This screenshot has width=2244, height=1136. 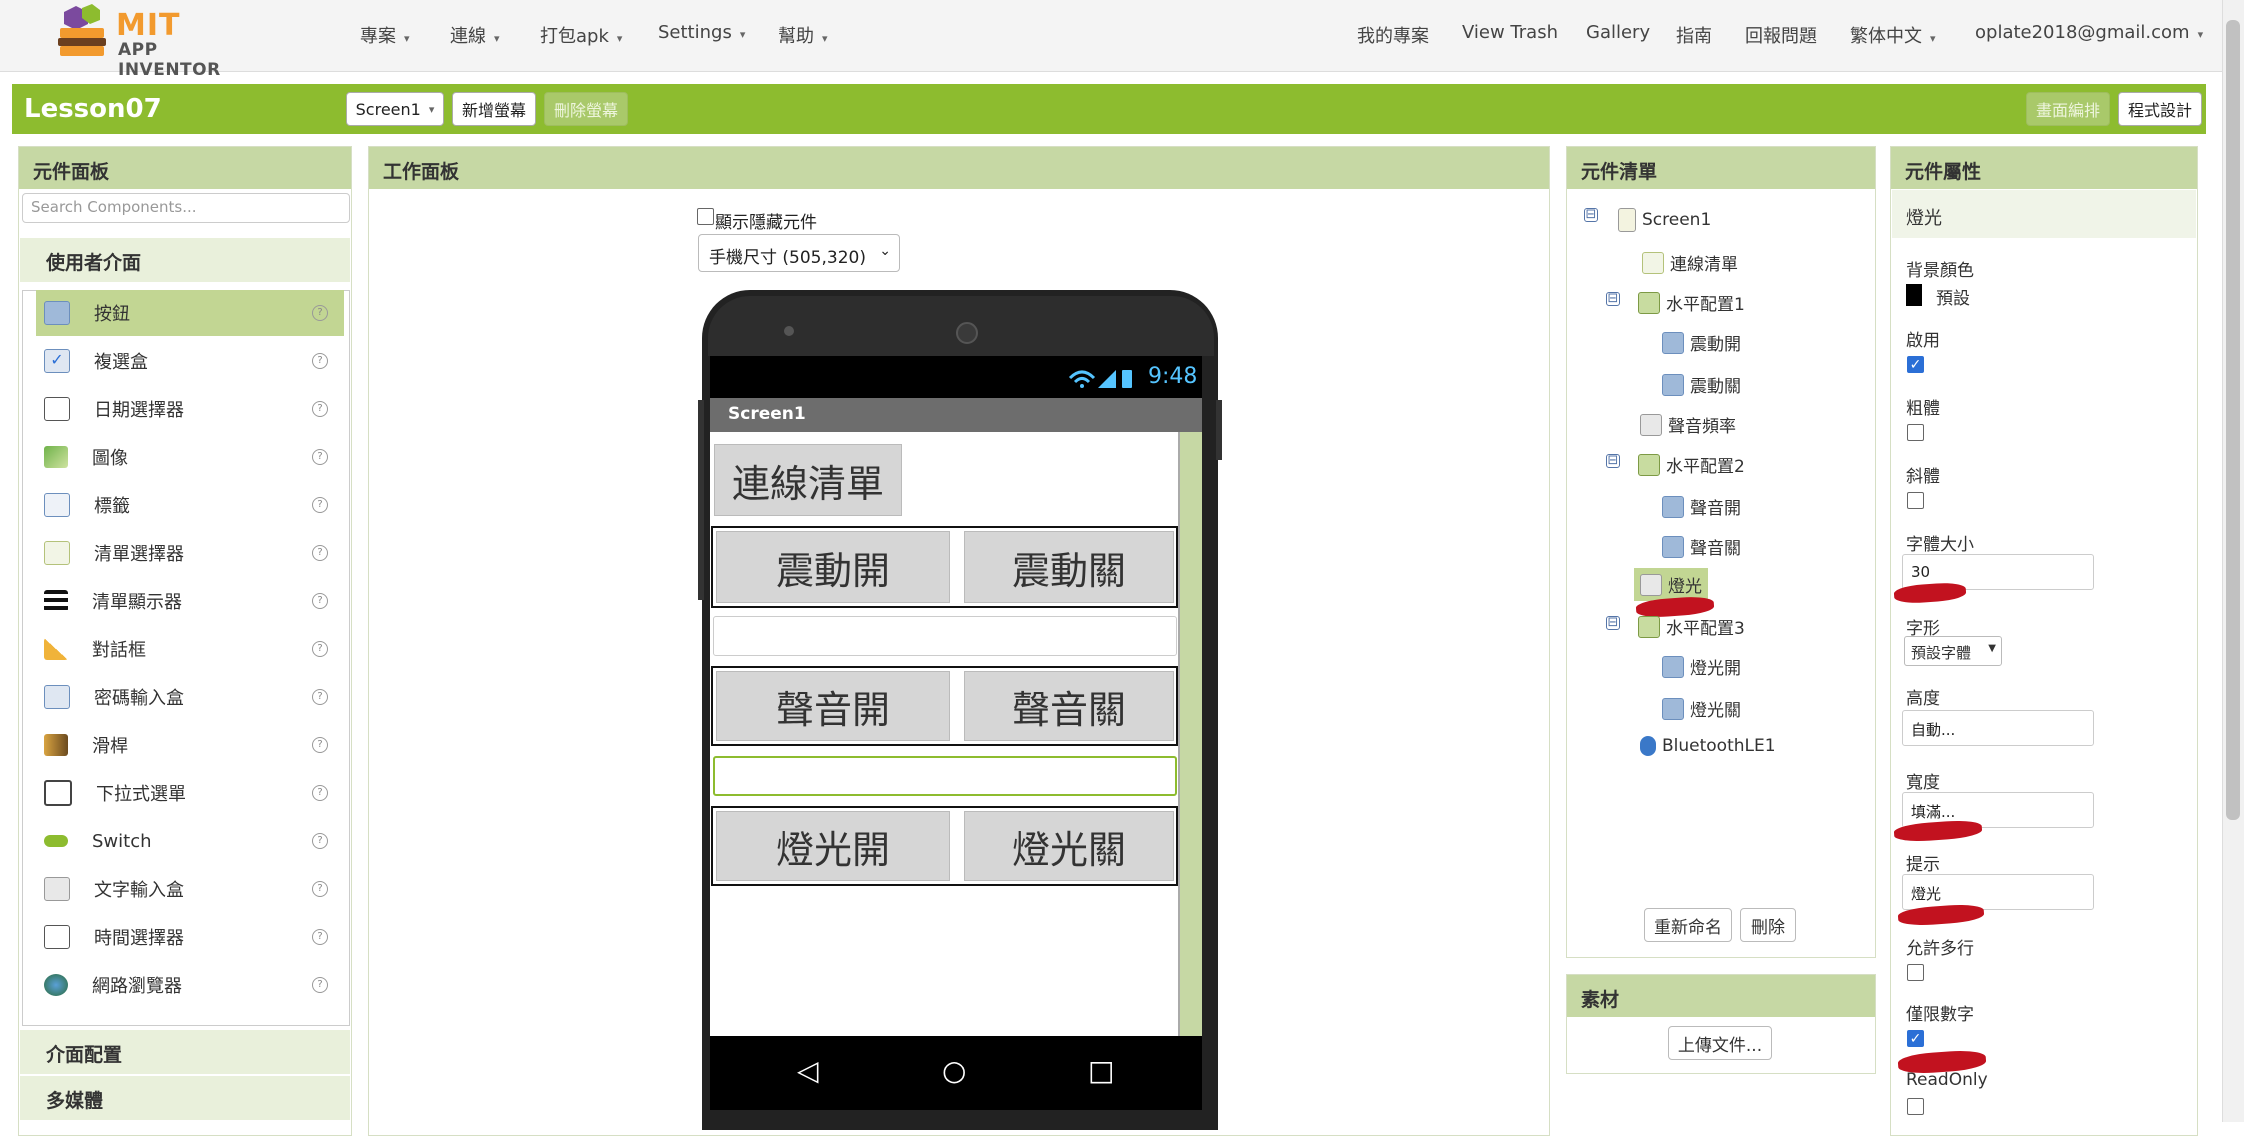 What do you see at coordinates (581, 35) in the screenshot?
I see `menu-build: 打包apk ▾` at bounding box center [581, 35].